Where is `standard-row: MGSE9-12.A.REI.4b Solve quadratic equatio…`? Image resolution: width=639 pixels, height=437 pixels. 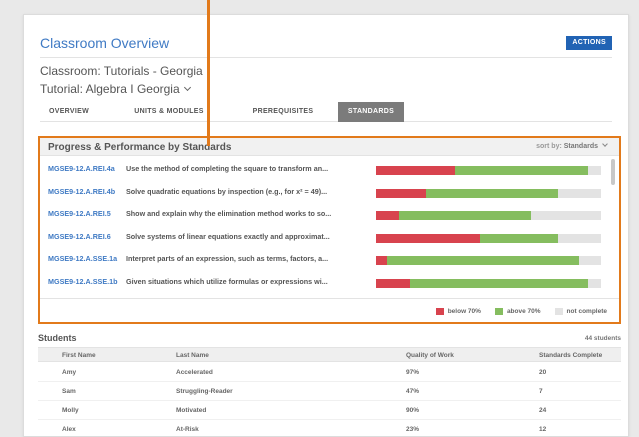 standard-row: MGSE9-12.A.REI.4b Solve quadratic equatio… is located at coordinates (328, 193).